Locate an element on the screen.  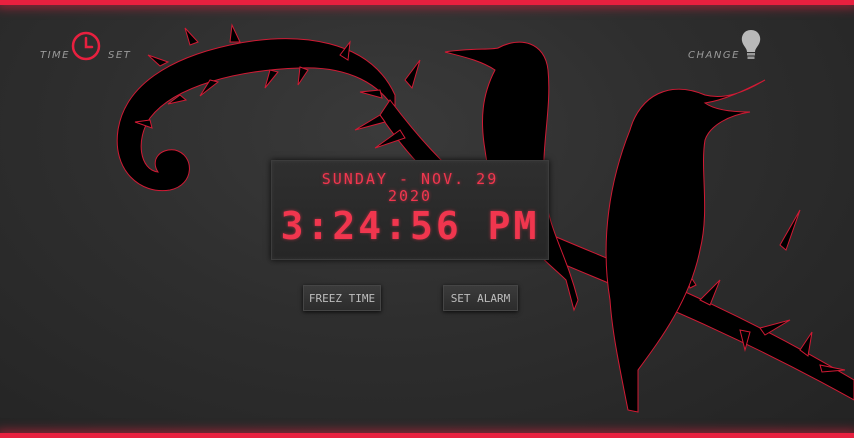
freeze-time-button: FREEZ TIME is located at coordinates (342, 298).